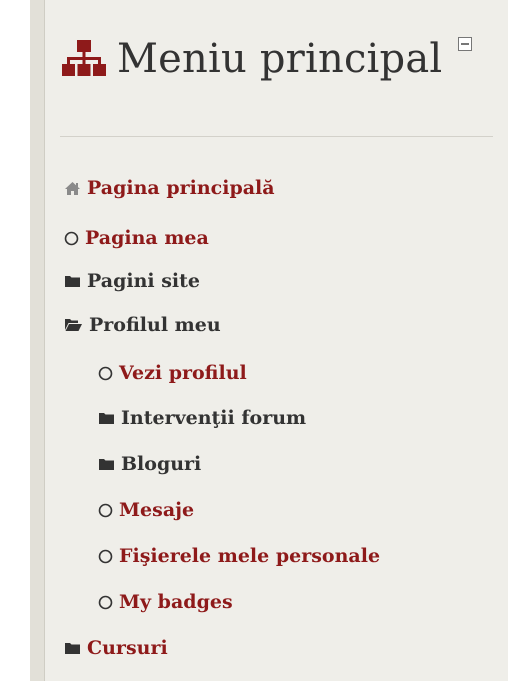 The height and width of the screenshot is (681, 508). Describe the element at coordinates (176, 602) in the screenshot. I see `nav-item-label: My badges` at that location.